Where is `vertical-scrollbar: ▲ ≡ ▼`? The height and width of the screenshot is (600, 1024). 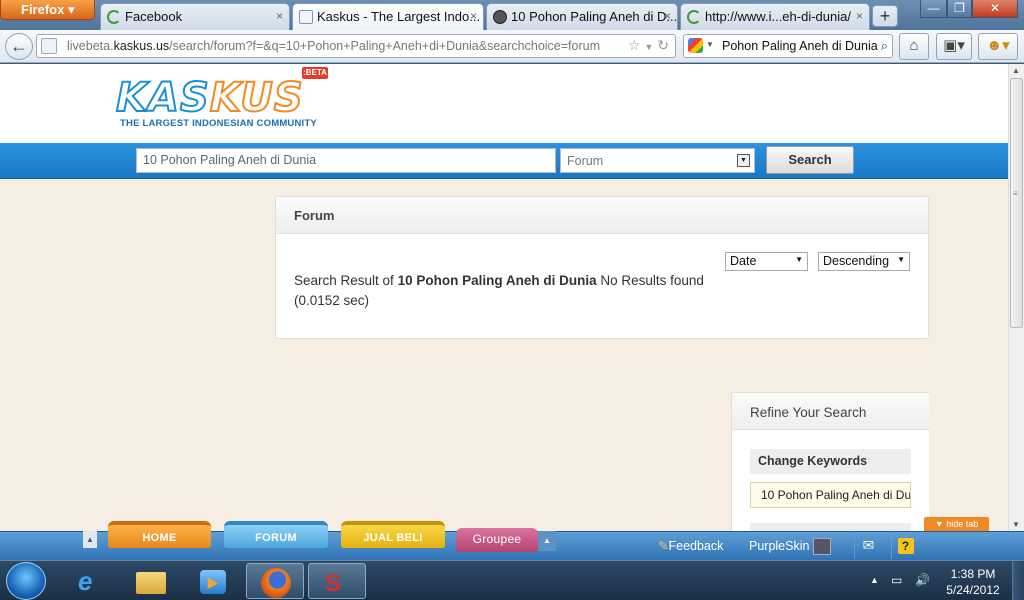 vertical-scrollbar: ▲ ≡ ▼ is located at coordinates (1016, 297).